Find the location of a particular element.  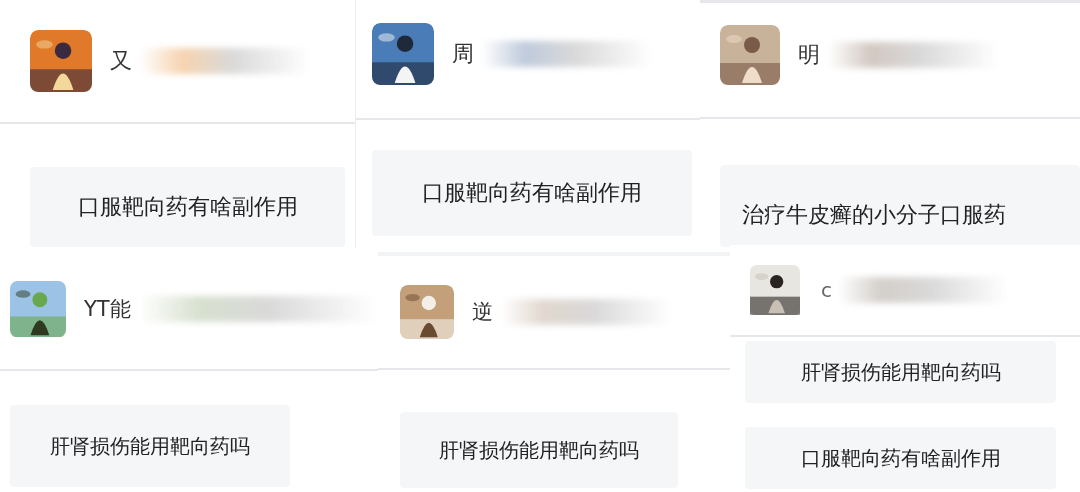

user-name: YT能 is located at coordinates (107, 309).